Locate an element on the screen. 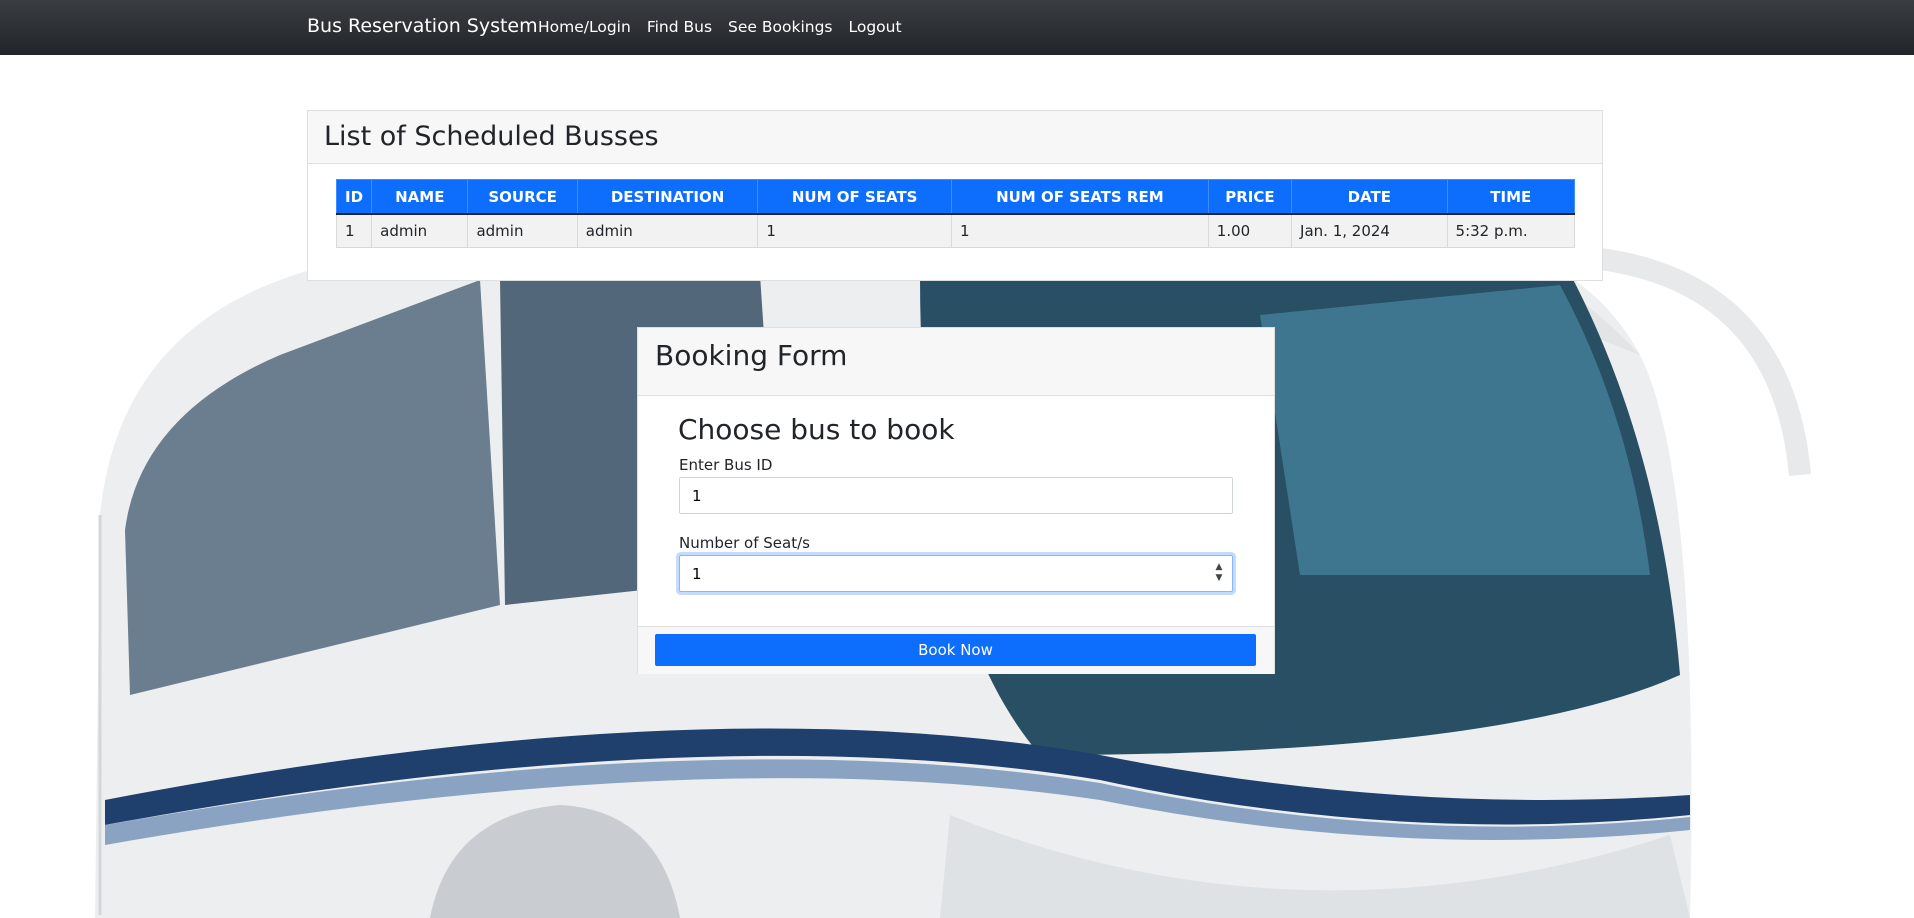 The height and width of the screenshot is (918, 1914). seats-label: Number of Seat/s is located at coordinates (744, 543).